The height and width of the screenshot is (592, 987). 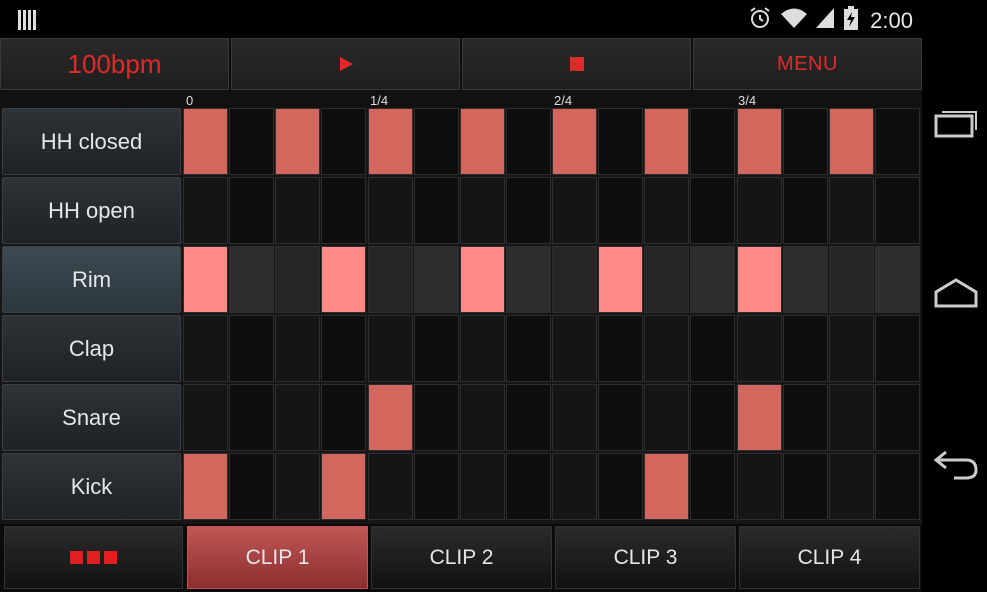 What do you see at coordinates (91, 279) in the screenshot?
I see `track-label: Rim` at bounding box center [91, 279].